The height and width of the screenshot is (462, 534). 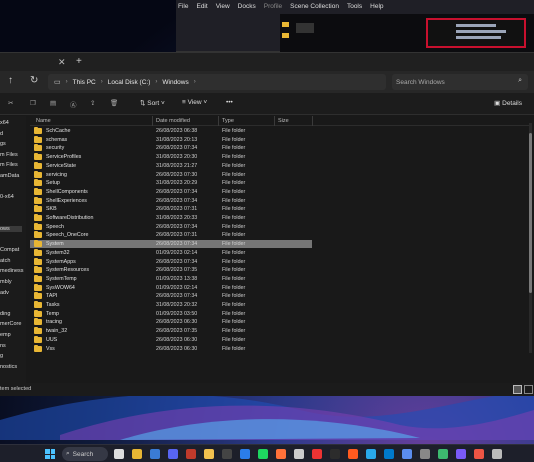 I want to click on file-row: Speech 26/08/2023 07:34 File folder, so click(x=171, y=226).